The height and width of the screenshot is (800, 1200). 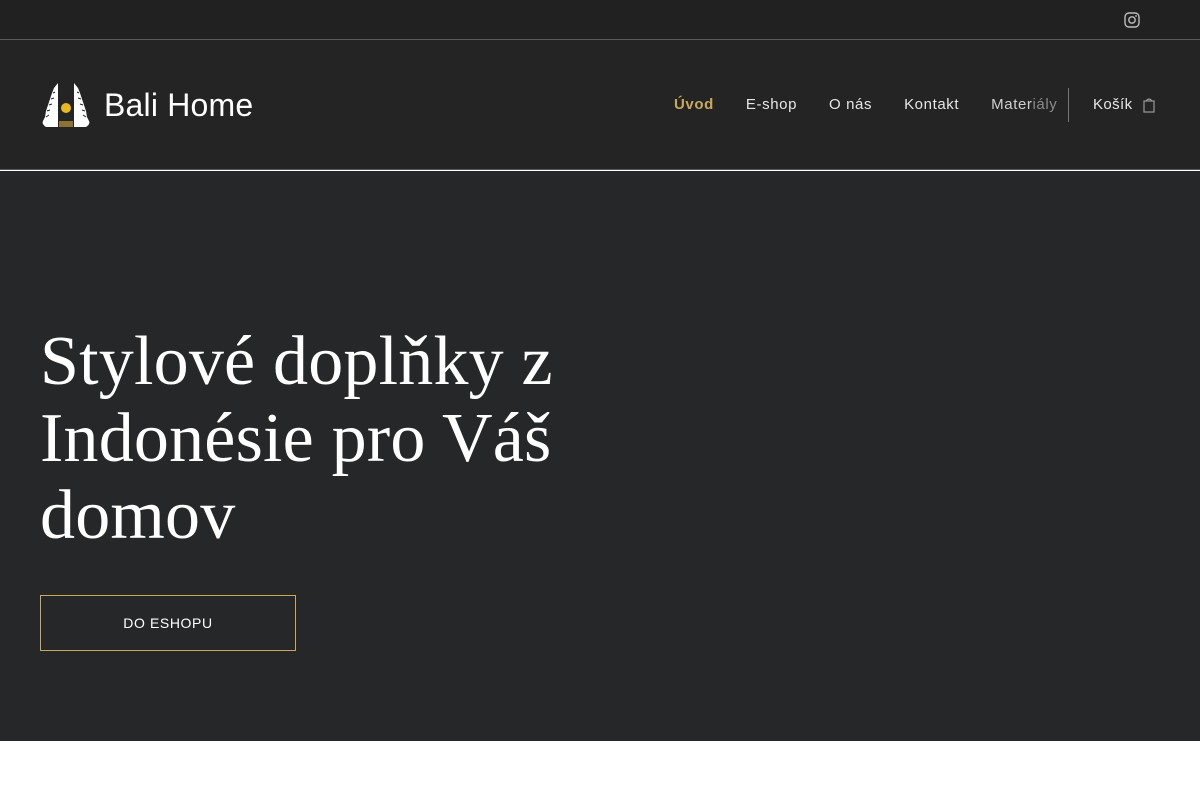 I want to click on nav-divider, so click(x=1068, y=105).